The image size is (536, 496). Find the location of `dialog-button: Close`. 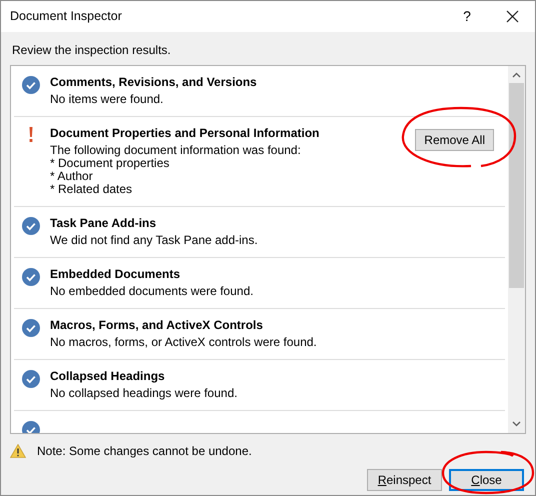

dialog-button: Close is located at coordinates (486, 480).